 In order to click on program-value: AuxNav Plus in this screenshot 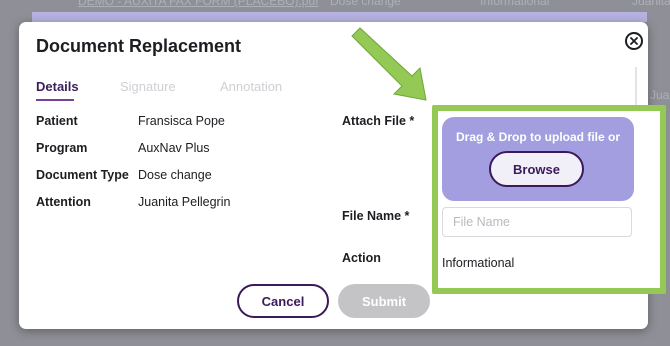, I will do `click(174, 148)`.